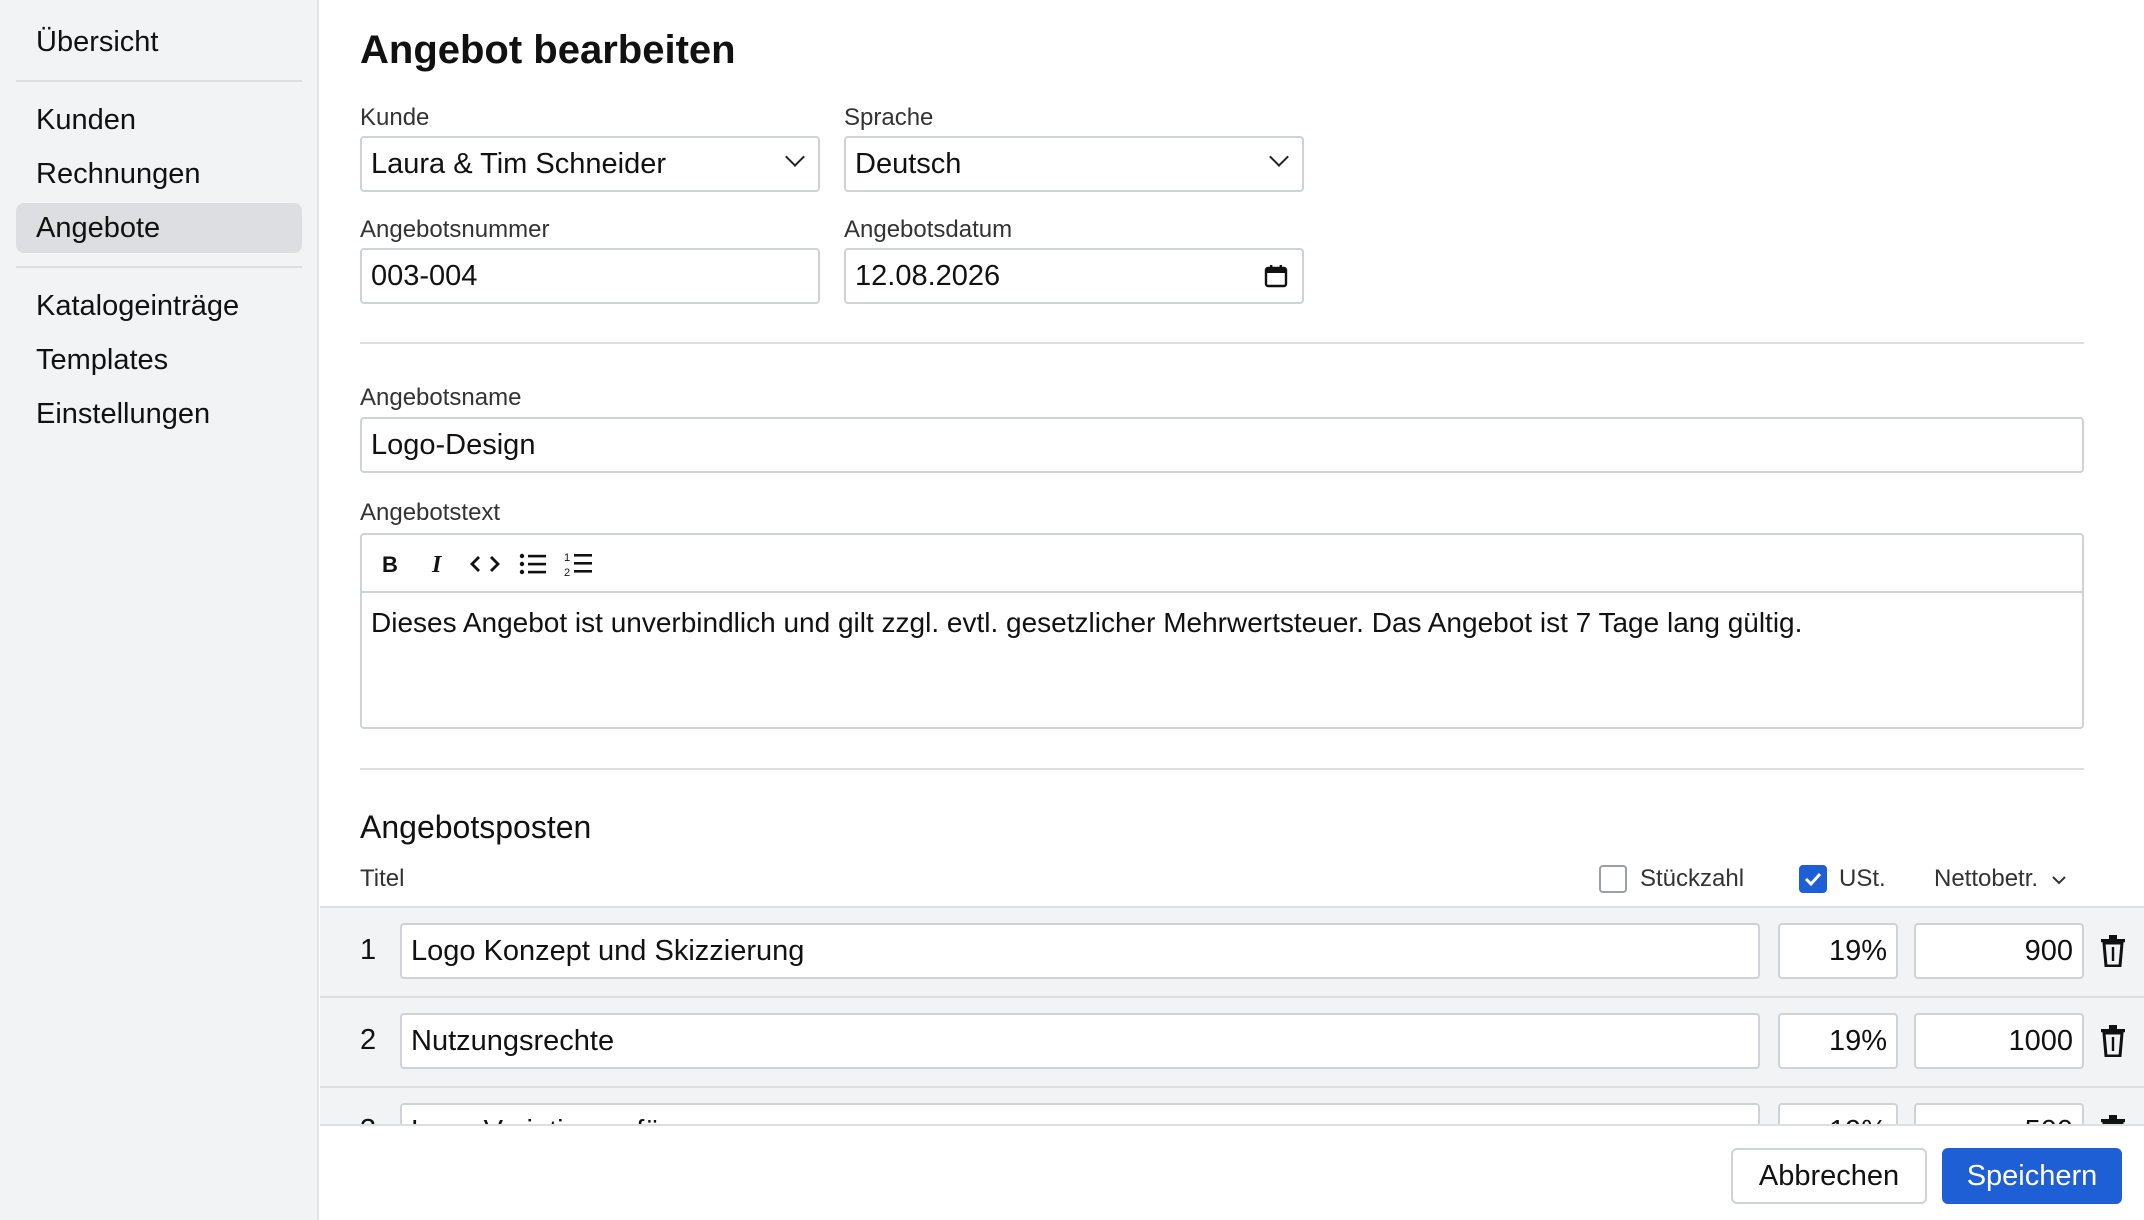  I want to click on footer-actions: Abbrechen Speichern, so click(1232, 1172).